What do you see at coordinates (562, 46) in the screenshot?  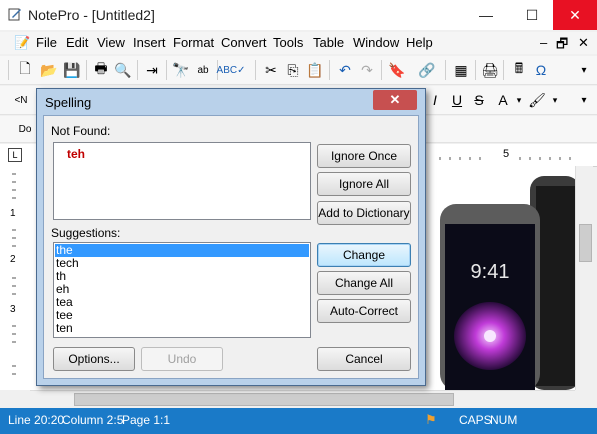 I see `mdi-restore-button: 🗗` at bounding box center [562, 46].